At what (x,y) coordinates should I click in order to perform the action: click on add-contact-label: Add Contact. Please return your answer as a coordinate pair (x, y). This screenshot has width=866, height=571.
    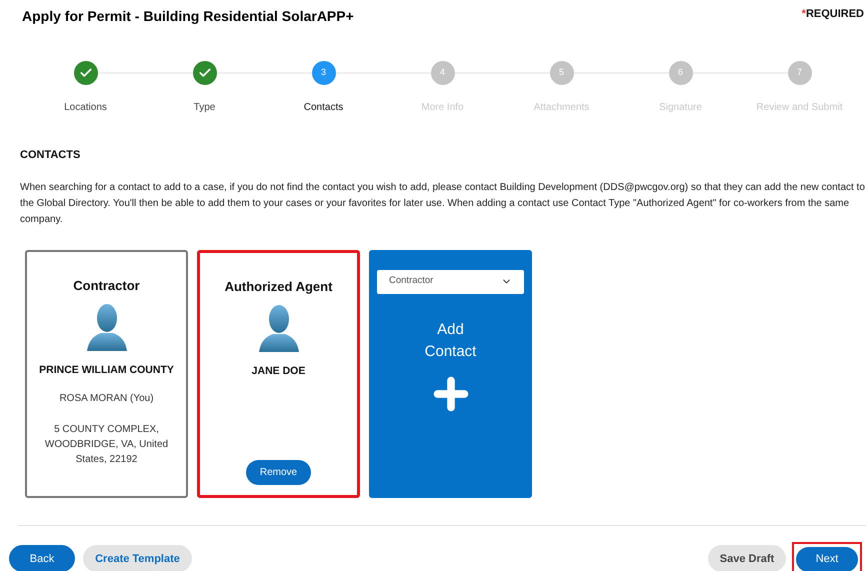
    Looking at the image, I should click on (450, 340).